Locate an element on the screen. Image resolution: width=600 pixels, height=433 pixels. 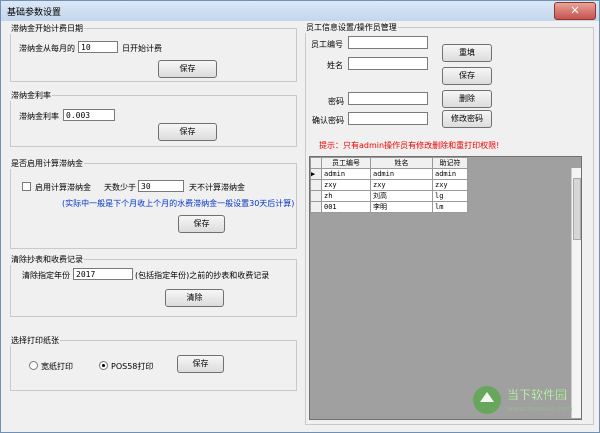
pos58-radio is located at coordinates (103, 365).